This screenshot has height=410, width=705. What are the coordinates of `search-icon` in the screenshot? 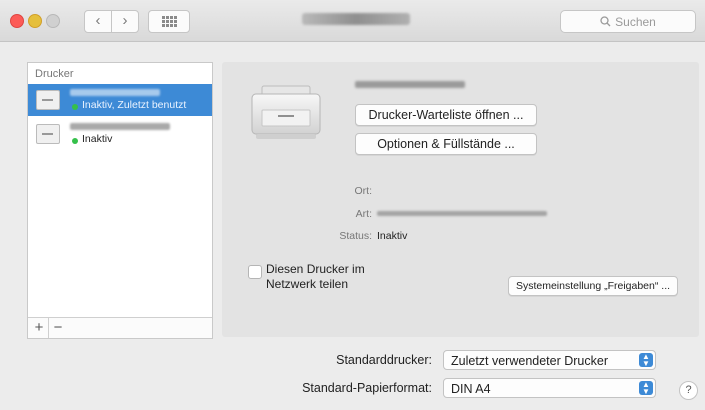 It's located at (605, 21).